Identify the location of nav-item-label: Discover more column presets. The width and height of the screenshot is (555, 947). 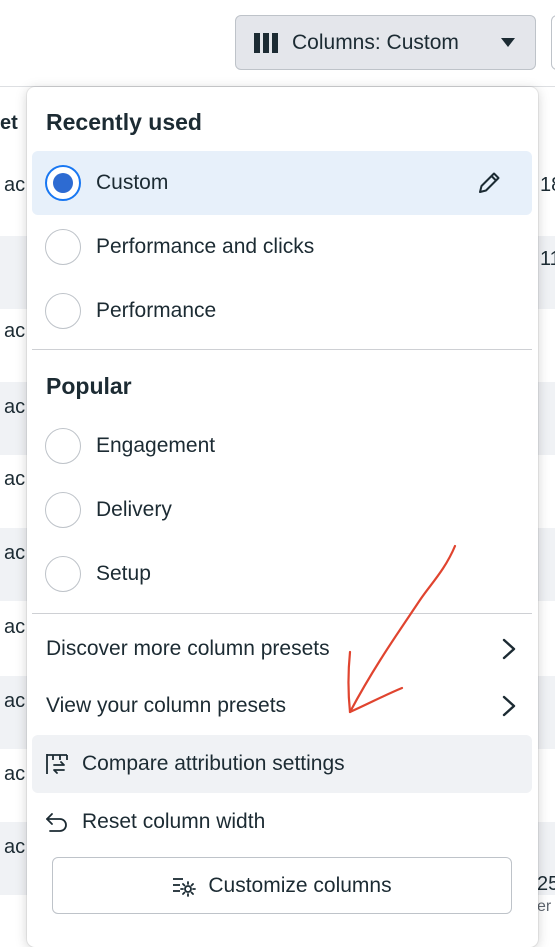
(188, 648).